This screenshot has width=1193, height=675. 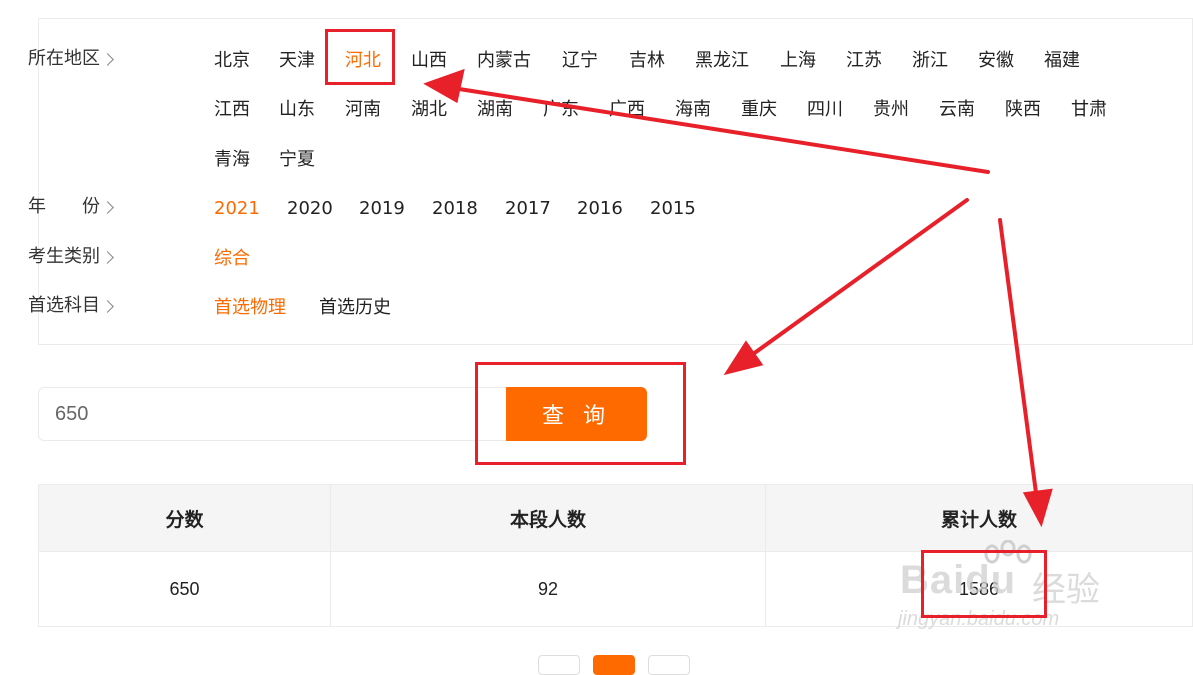 What do you see at coordinates (600, 209) in the screenshot?
I see `year-option: 2016` at bounding box center [600, 209].